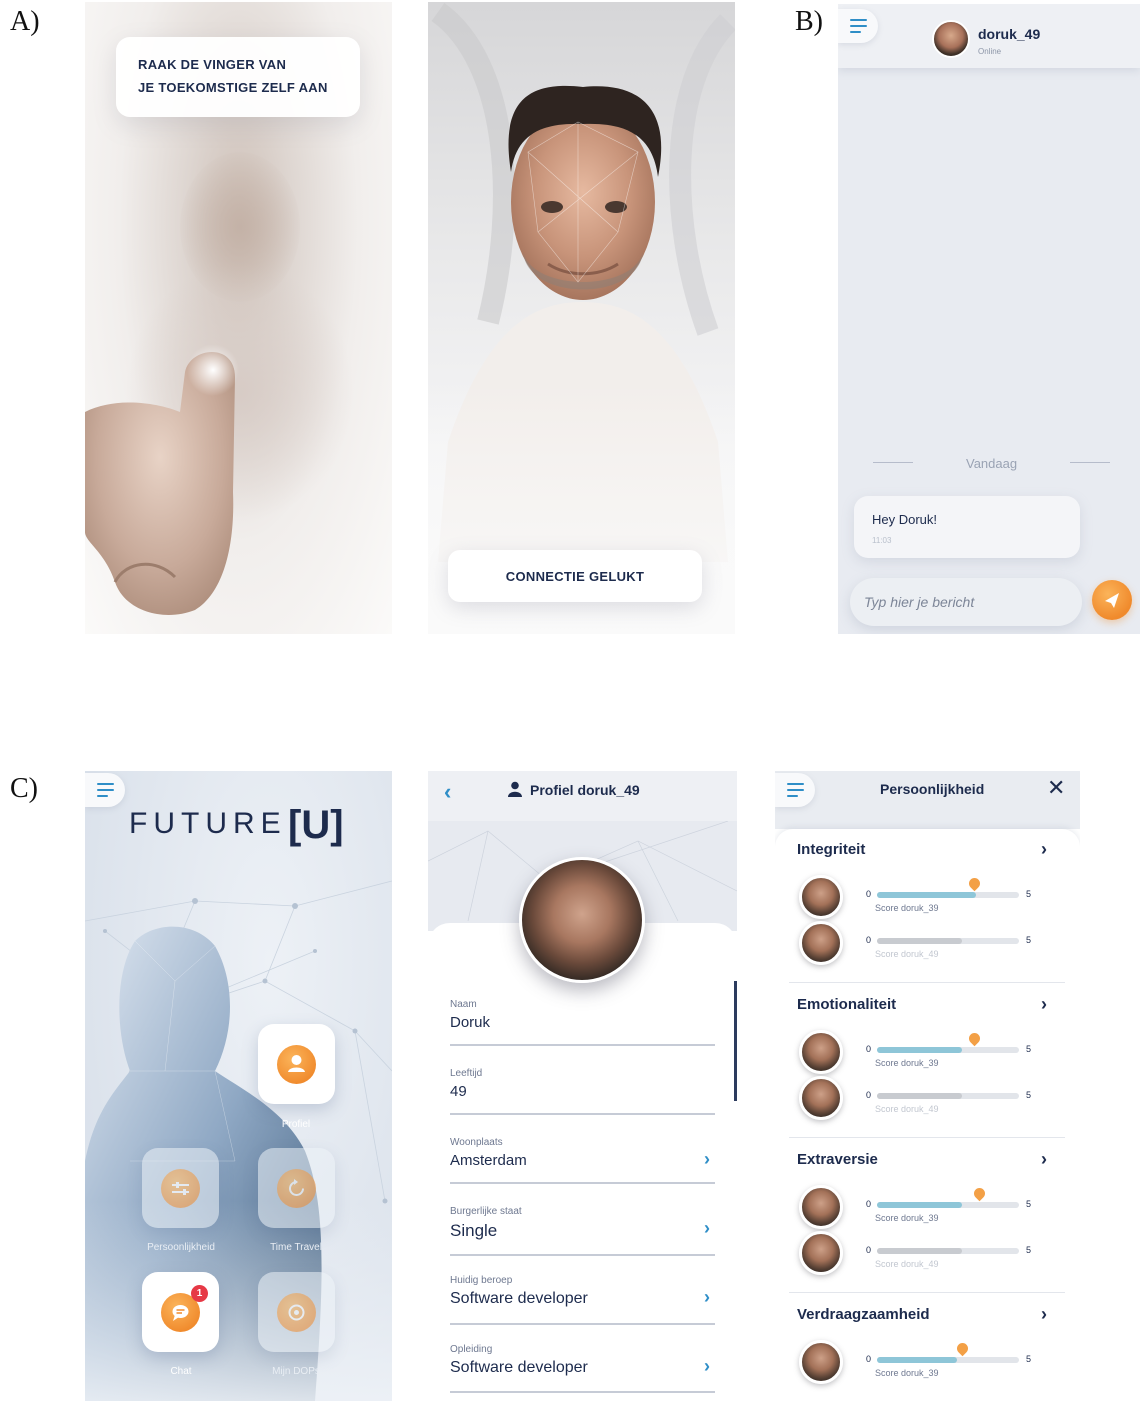 The image size is (1140, 1401). I want to click on tile-profiel, so click(296, 1064).